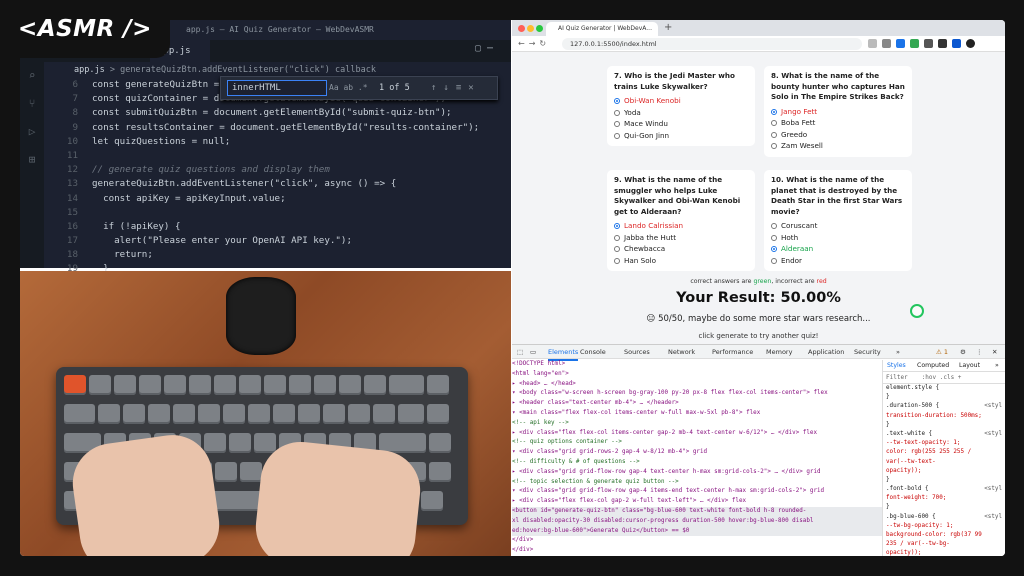 The image size is (1024, 576). What do you see at coordinates (838, 238) in the screenshot?
I see `answer-option: Hoth` at bounding box center [838, 238].